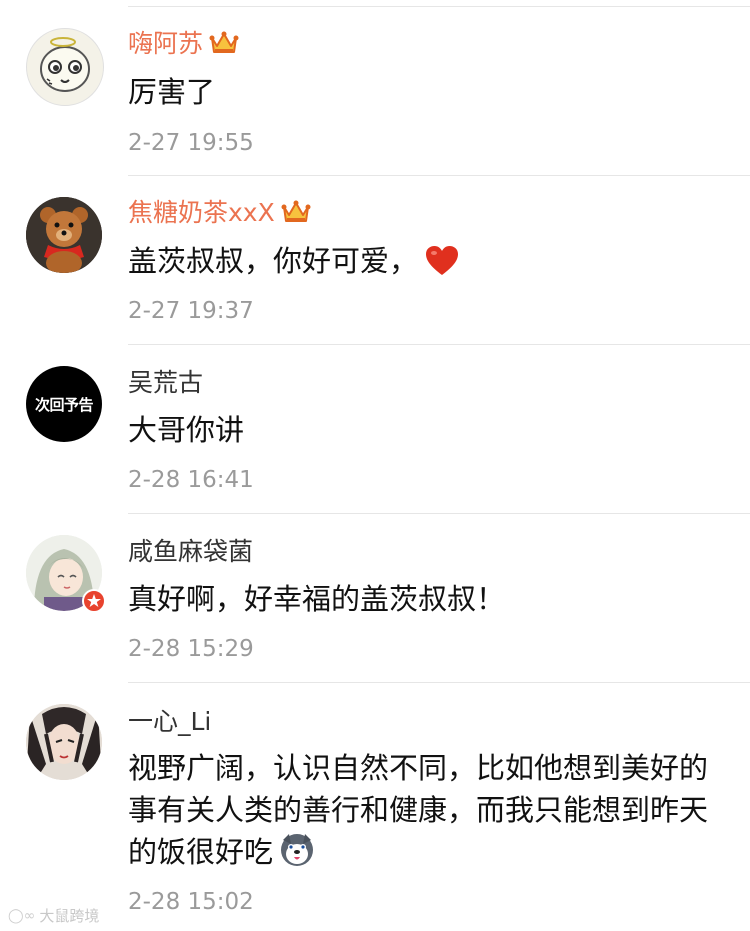  What do you see at coordinates (22, 915) in the screenshot?
I see `weibo-logo-icon: ◯∞` at bounding box center [22, 915].